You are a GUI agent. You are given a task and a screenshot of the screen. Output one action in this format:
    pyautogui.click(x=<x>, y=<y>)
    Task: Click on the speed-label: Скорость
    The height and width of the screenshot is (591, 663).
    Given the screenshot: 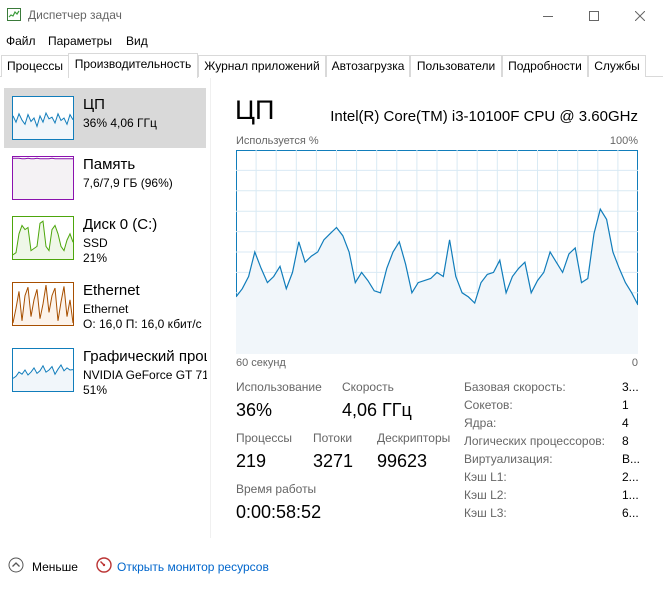 What is the action you would take?
    pyautogui.click(x=368, y=387)
    